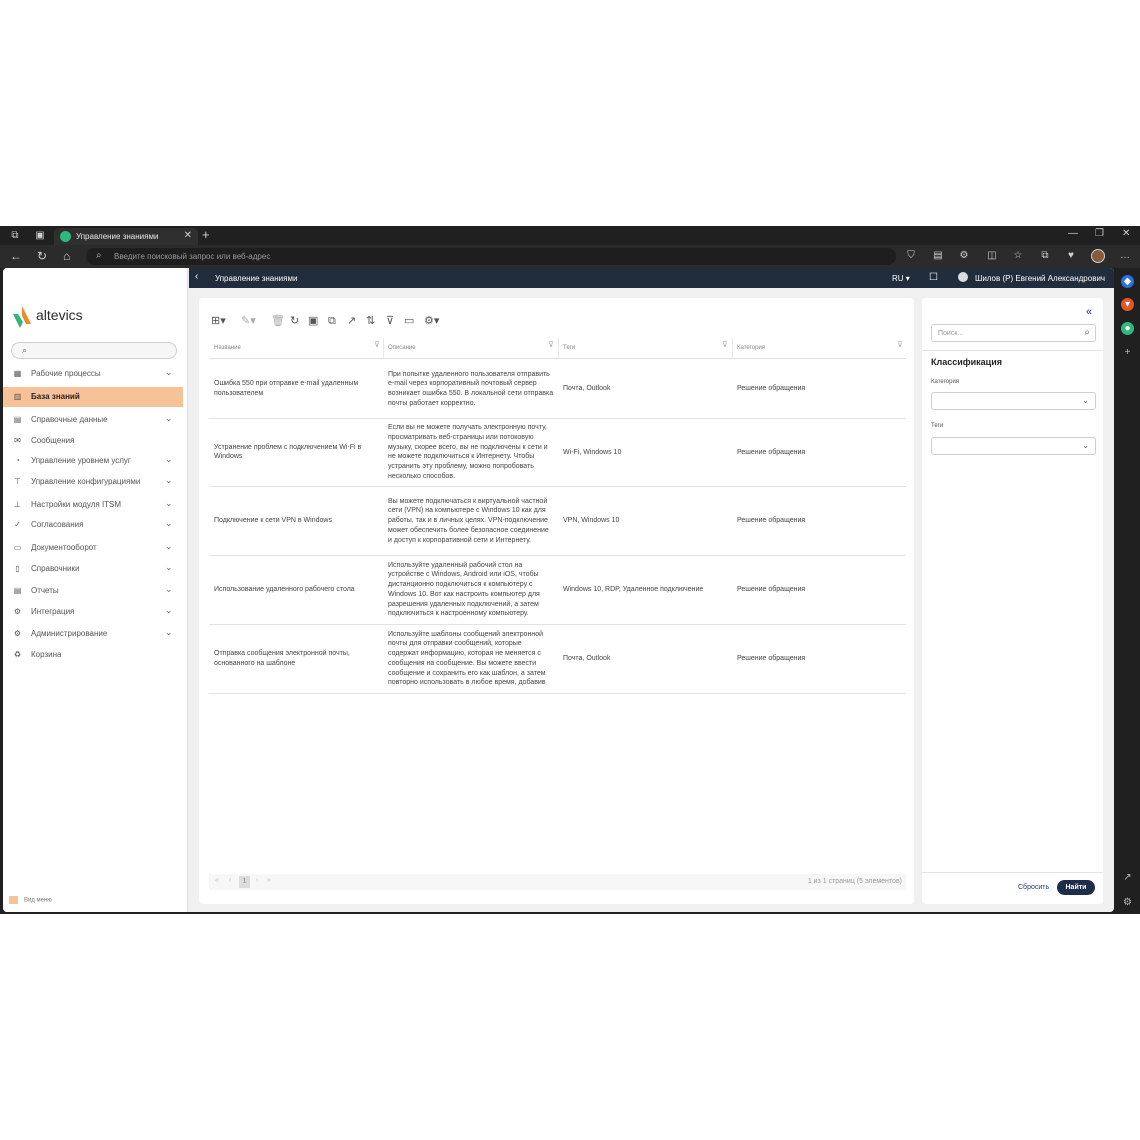 The image size is (1140, 1140). I want to click on back-icon: ←, so click(16, 256).